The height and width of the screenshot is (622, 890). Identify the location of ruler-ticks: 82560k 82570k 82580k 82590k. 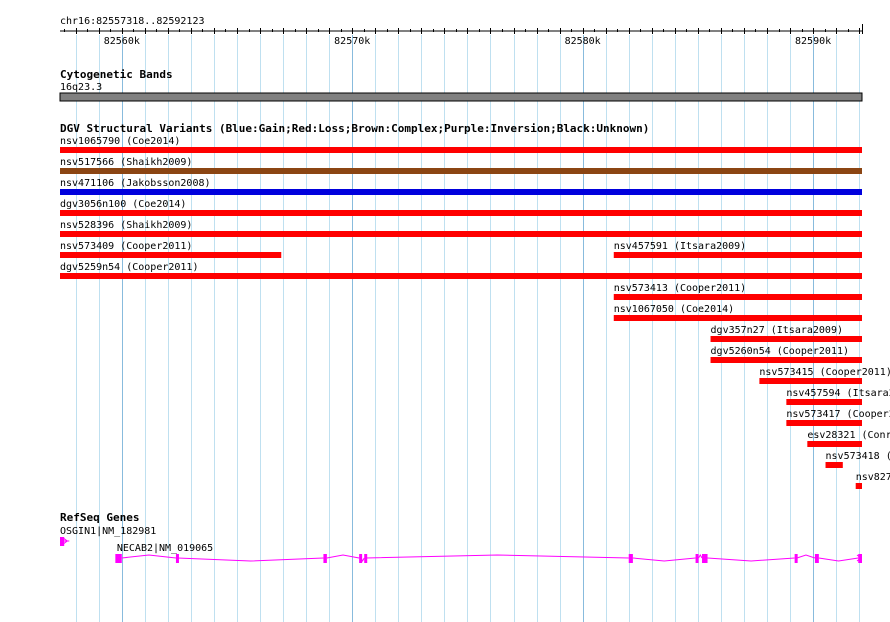
(463, 35).